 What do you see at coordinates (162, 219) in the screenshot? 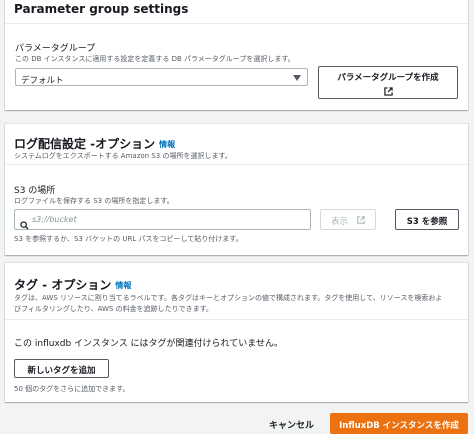
I see `s3-location-input: s3://bucket` at bounding box center [162, 219].